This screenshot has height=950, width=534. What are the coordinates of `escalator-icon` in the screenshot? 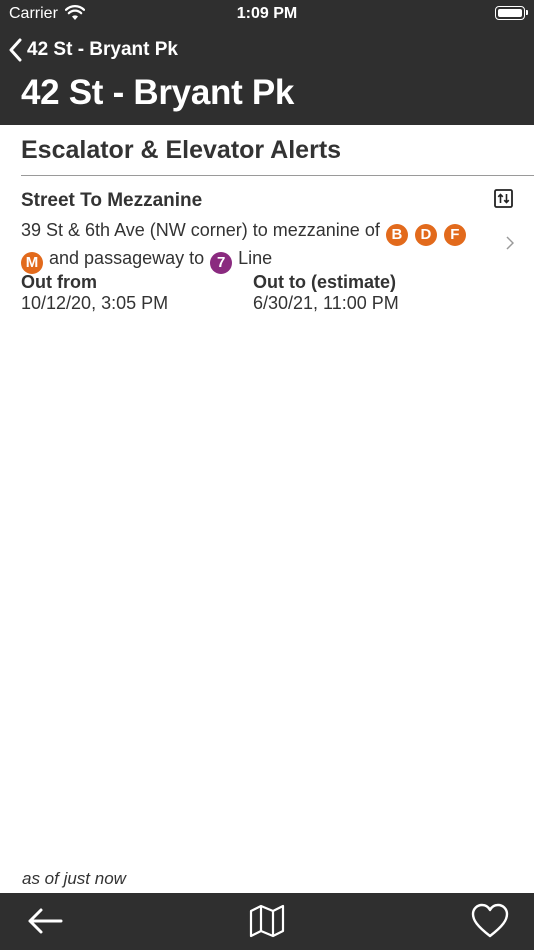 It's located at (503, 198).